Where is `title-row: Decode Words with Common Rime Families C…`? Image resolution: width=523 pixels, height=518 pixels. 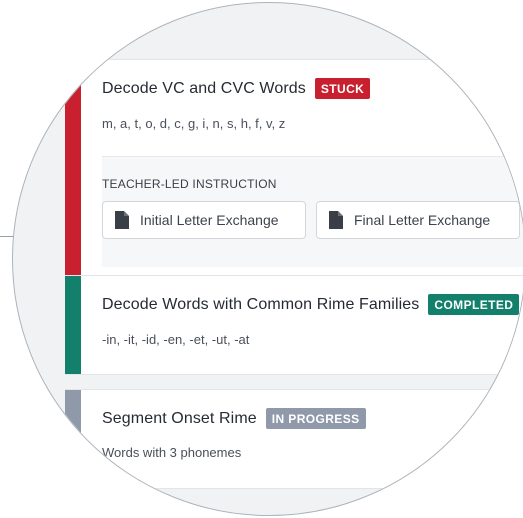
title-row: Decode Words with Common Rime Families C… is located at coordinates (311, 304).